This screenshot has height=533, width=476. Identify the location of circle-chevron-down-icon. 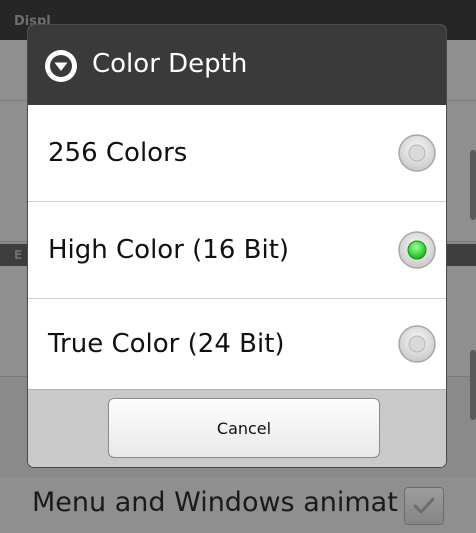
(61, 66).